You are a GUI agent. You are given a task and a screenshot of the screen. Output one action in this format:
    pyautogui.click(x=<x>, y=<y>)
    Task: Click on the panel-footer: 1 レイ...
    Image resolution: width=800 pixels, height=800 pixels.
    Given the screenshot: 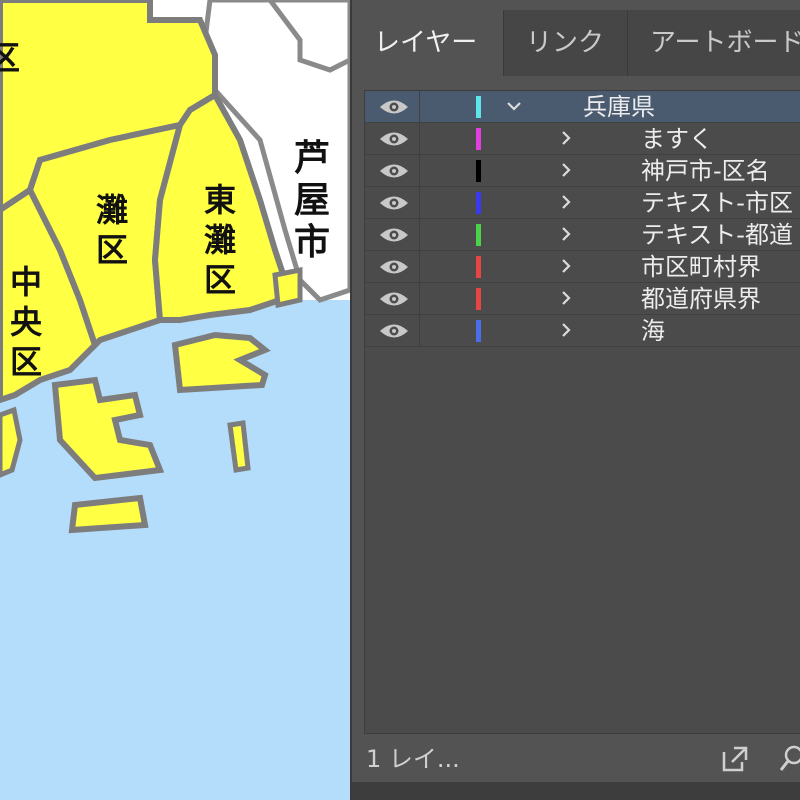 What is the action you would take?
    pyautogui.click(x=576, y=759)
    